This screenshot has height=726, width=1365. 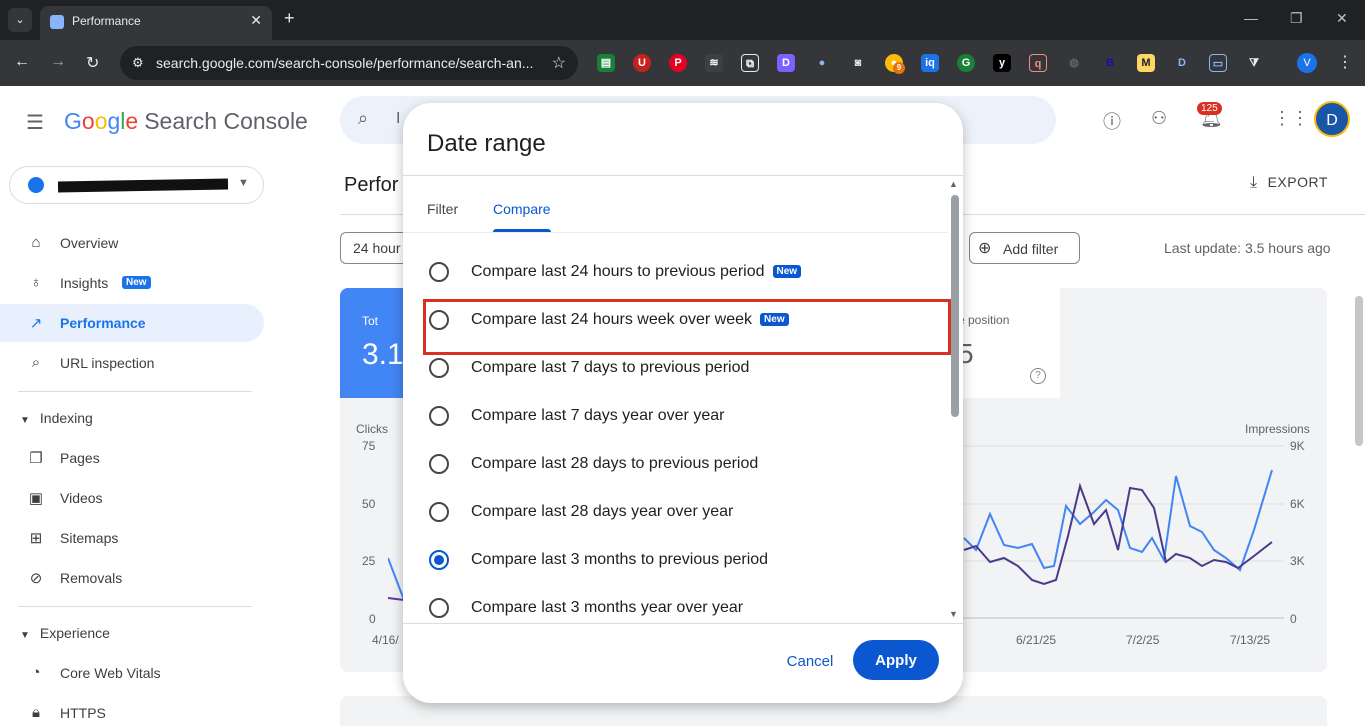 What do you see at coordinates (36, 323) in the screenshot?
I see `trending-up-icon: ↗` at bounding box center [36, 323].